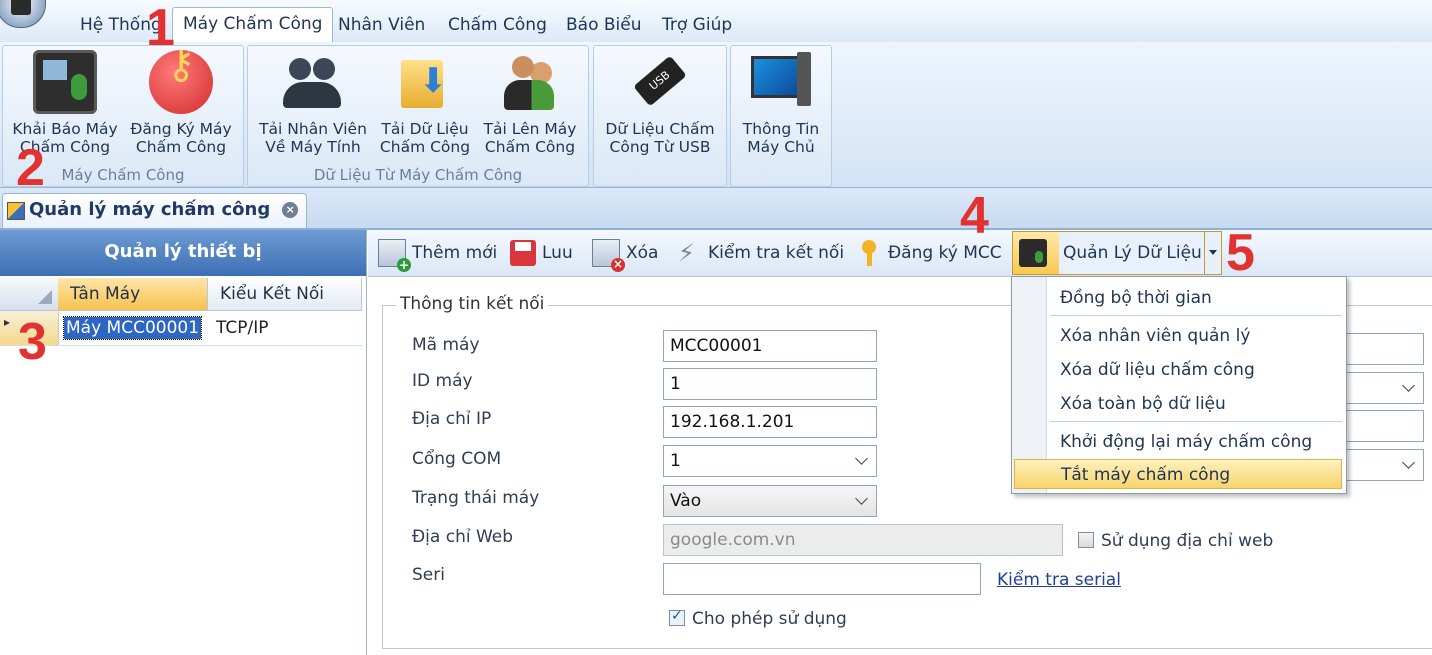  Describe the element at coordinates (32, 342) in the screenshot. I see `step-number-3: 3` at that location.